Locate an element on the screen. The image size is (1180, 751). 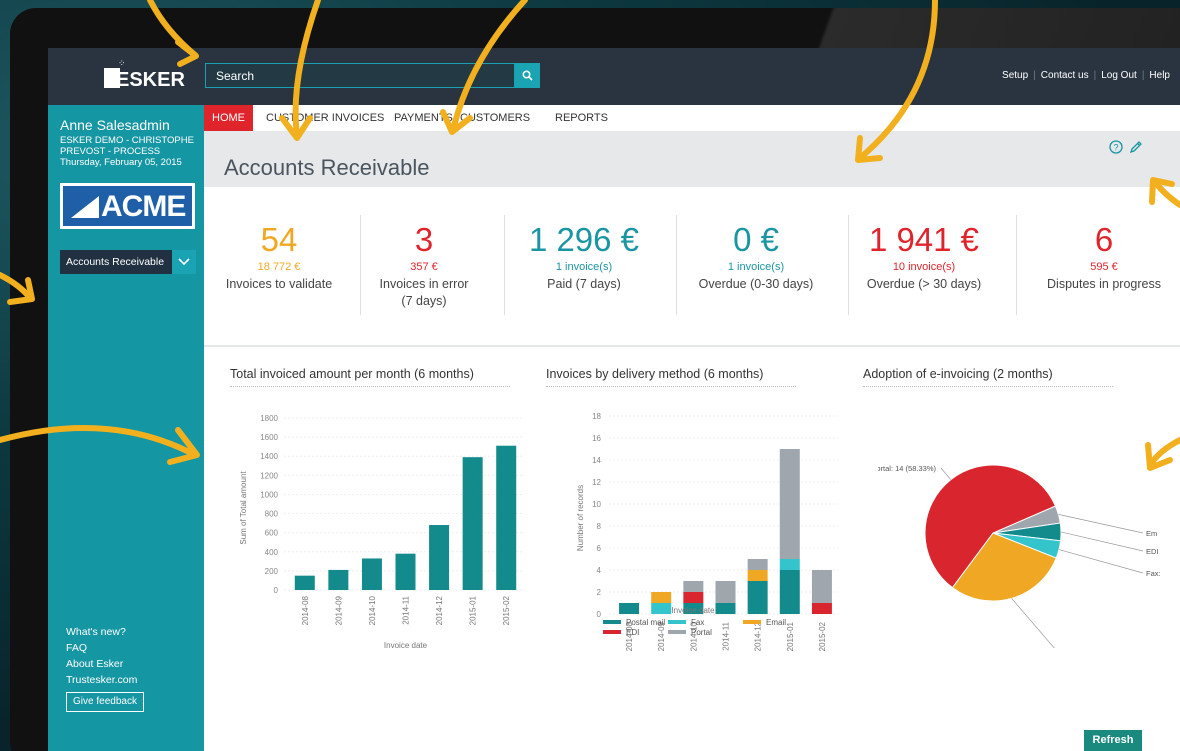
help-icon: ? is located at coordinates (1116, 147).